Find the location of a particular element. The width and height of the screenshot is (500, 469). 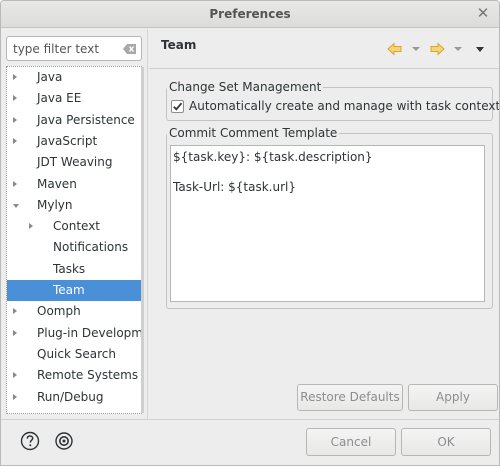

template-line: Task-Url: ${task.url} is located at coordinates (234, 187).